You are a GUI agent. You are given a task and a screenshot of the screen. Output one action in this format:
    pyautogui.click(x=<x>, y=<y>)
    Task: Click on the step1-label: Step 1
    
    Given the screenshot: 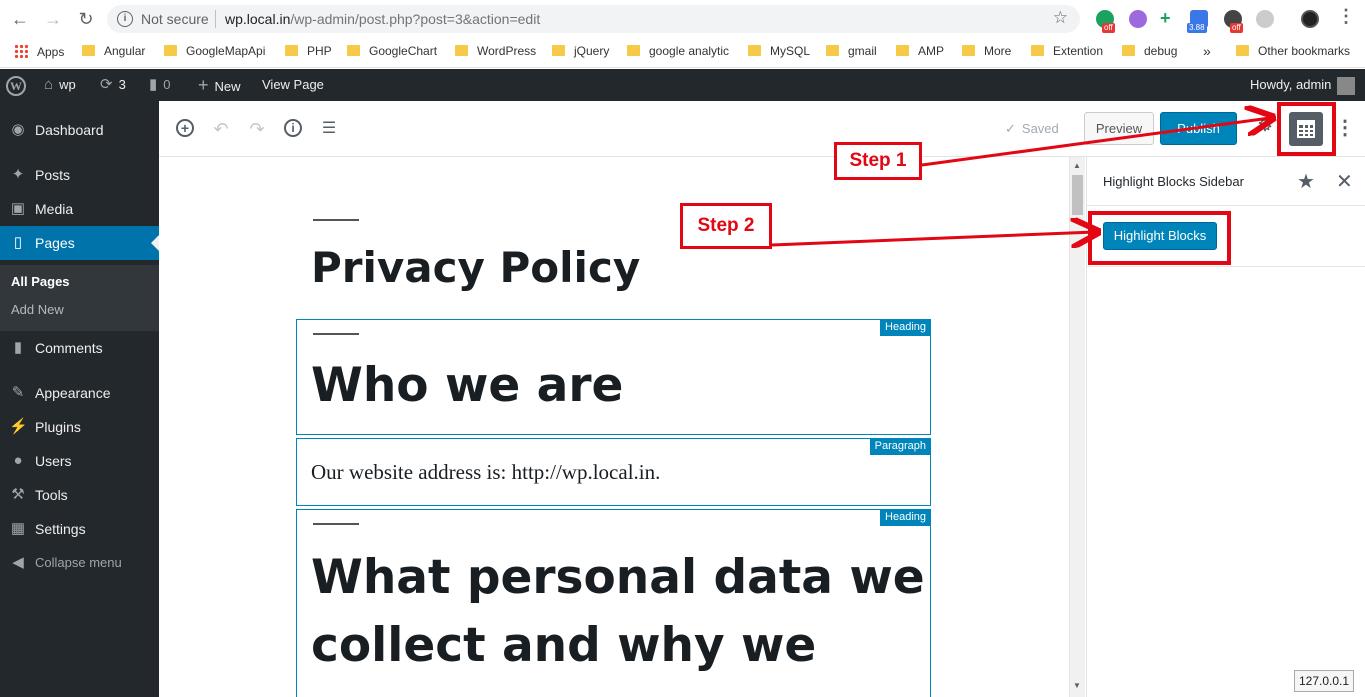 What is the action you would take?
    pyautogui.click(x=878, y=161)
    